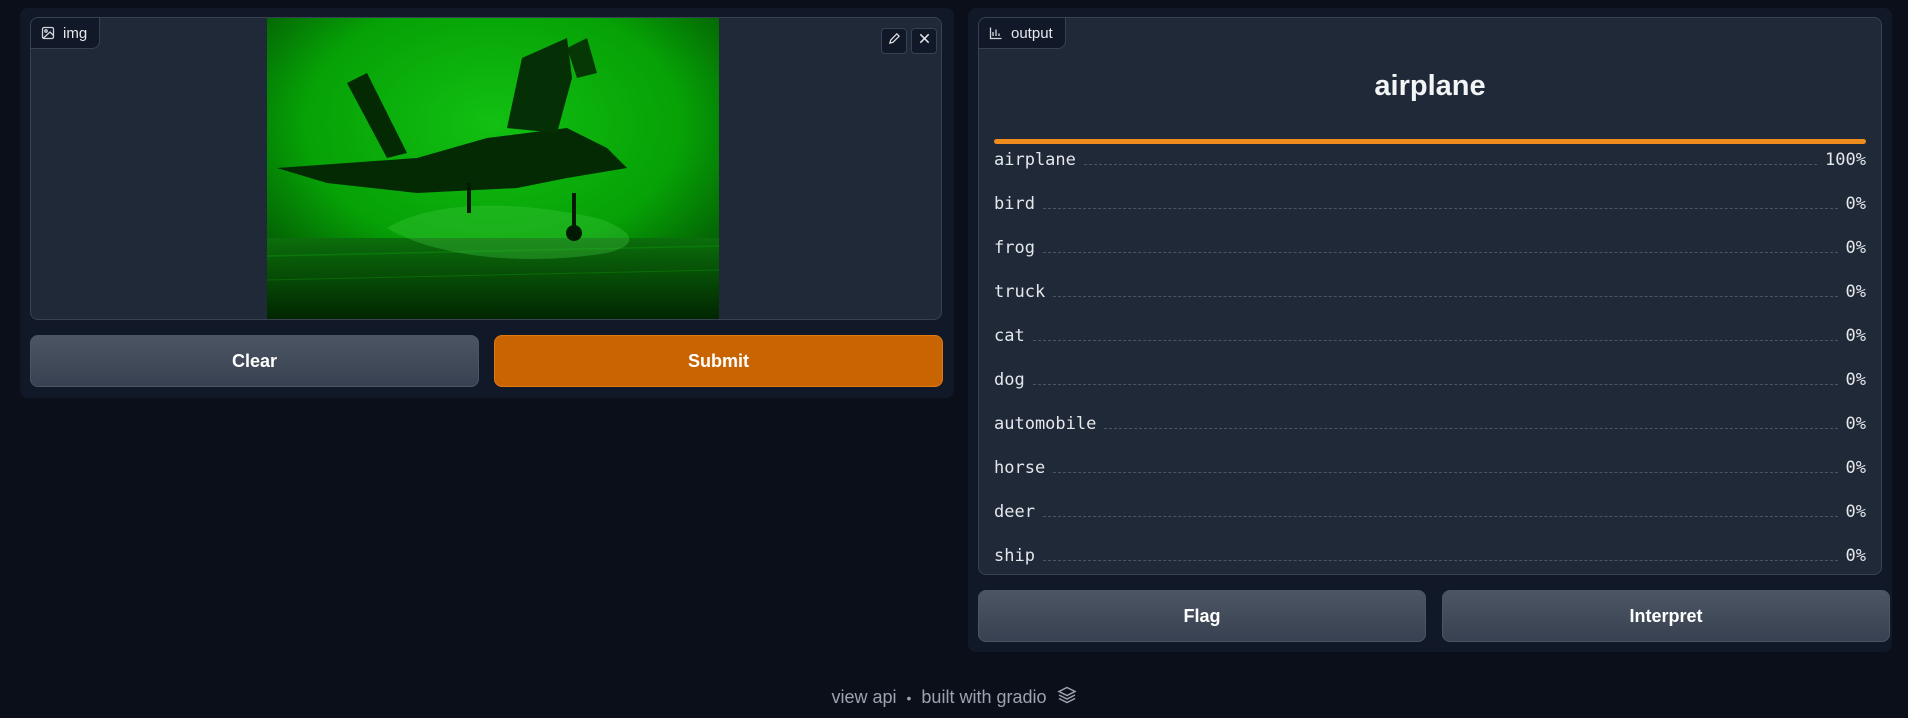  Describe the element at coordinates (983, 697) in the screenshot. I see `built-with-gradio-link: built with gradio` at that location.